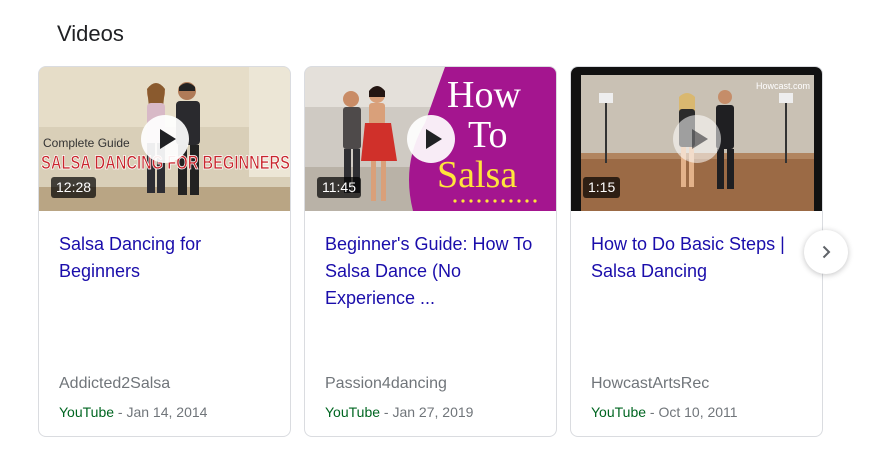 This screenshot has height=464, width=873. What do you see at coordinates (488, 135) in the screenshot?
I see `thumbnail-headline-2: To` at bounding box center [488, 135].